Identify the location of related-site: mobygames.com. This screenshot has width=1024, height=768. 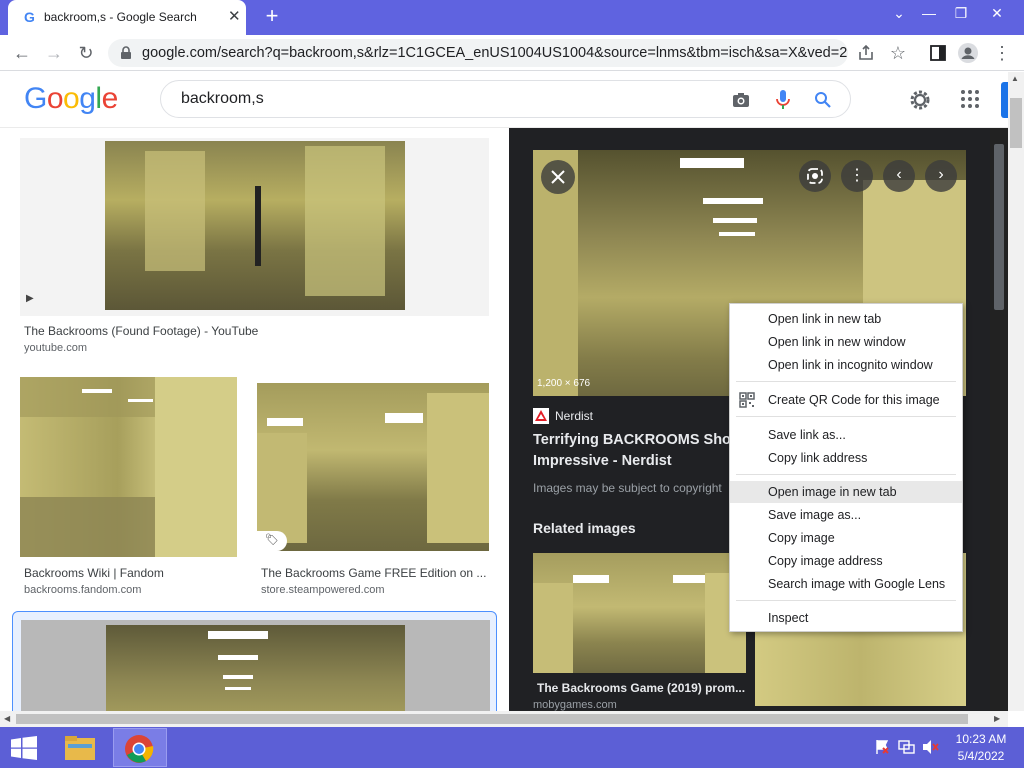
(575, 705).